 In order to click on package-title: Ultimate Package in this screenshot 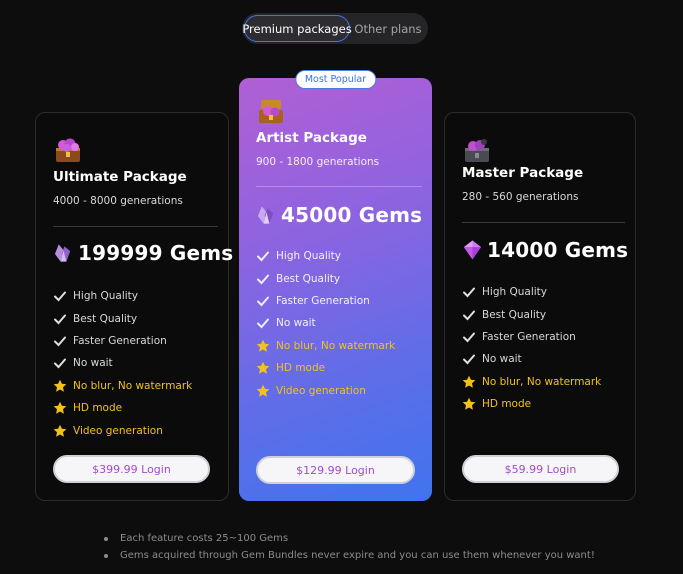, I will do `click(120, 177)`.